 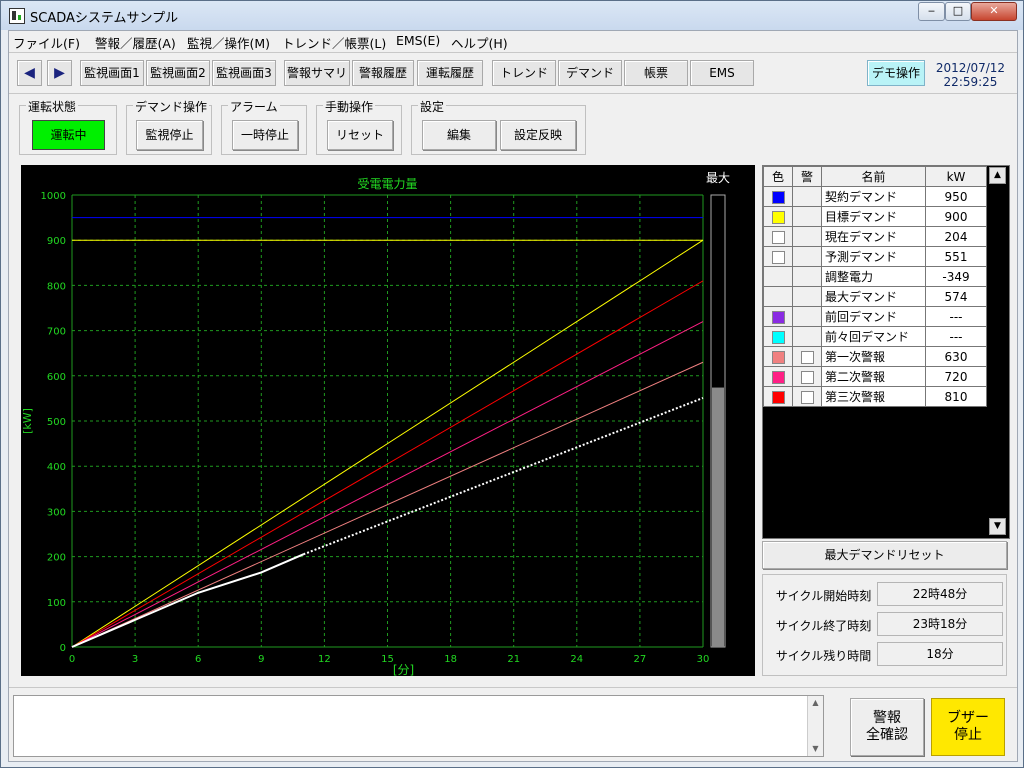 I want to click on group-run-state: 運転状態 運転中, so click(x=68, y=126).